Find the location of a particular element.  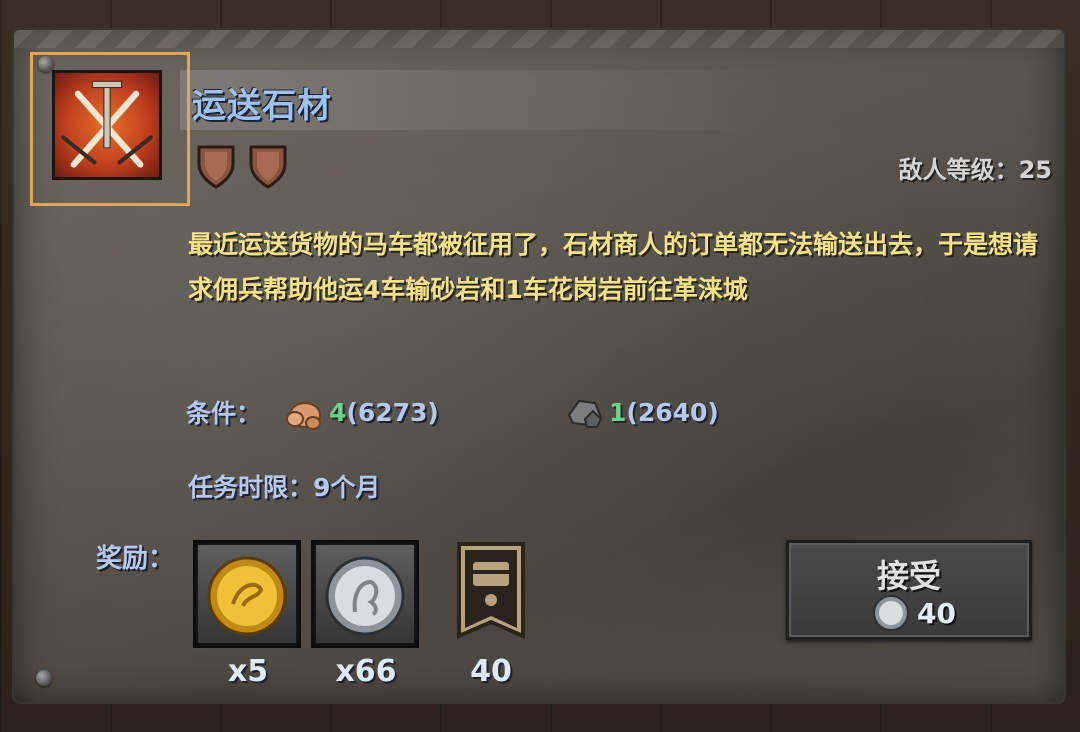

treasure-banner-icon is located at coordinates (491, 591).